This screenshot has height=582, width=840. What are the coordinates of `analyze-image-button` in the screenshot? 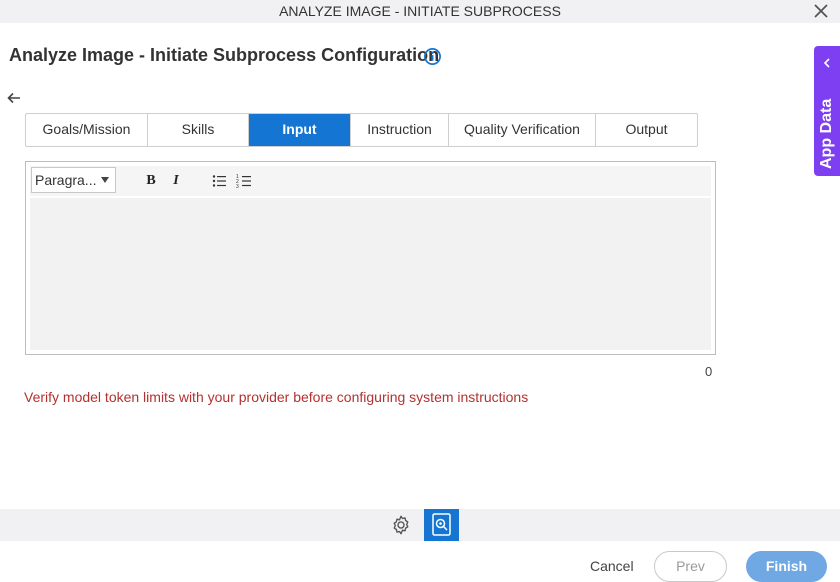 It's located at (441, 525).